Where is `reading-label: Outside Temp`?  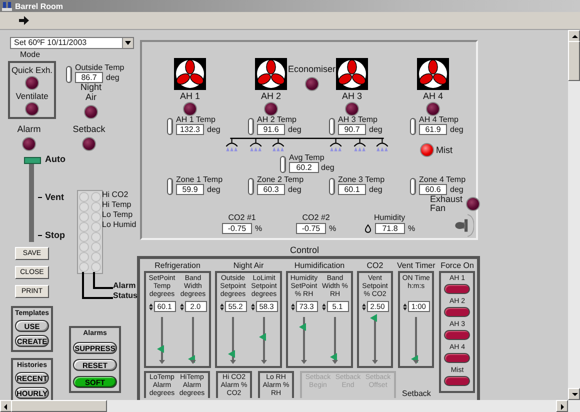 reading-label: Outside Temp is located at coordinates (99, 67).